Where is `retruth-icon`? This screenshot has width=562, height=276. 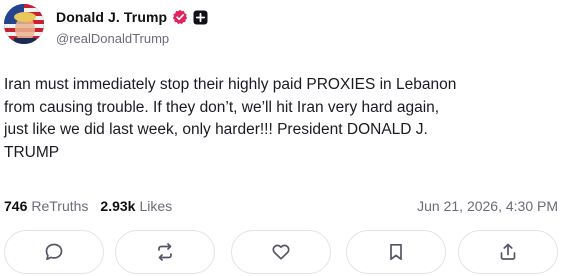
retruth-icon is located at coordinates (165, 252).